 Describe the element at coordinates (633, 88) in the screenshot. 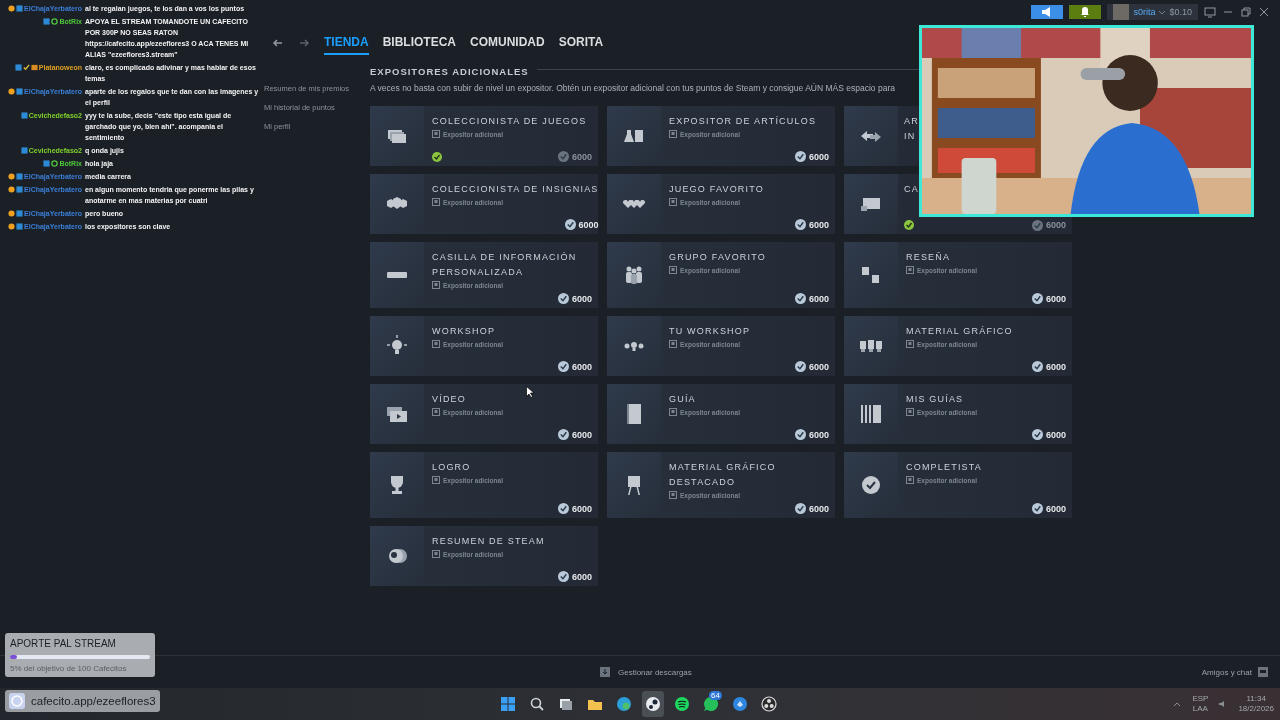

I see `section-description: A veces no basta con subir de nivel un expositor. Obtén un expositor adicional con tus puntos de Steam y consigue AÚN MÁS espacio para` at that location.